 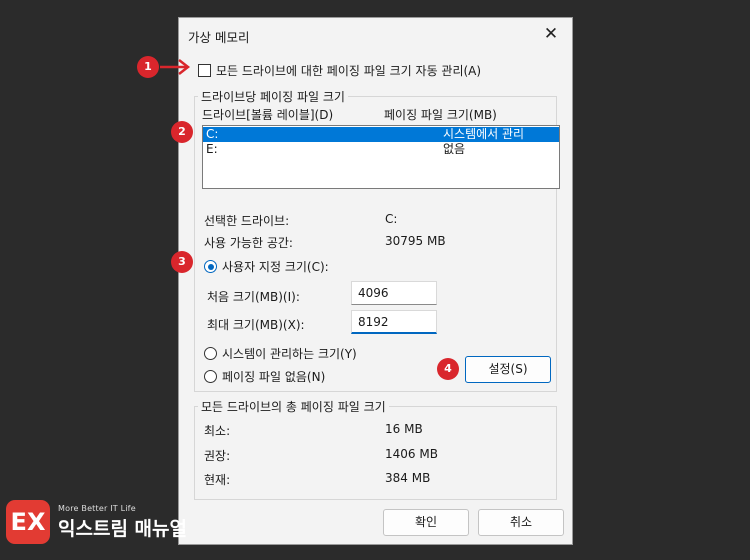 I want to click on logo-name: 익스트림 매뉴얼, so click(x=122, y=528).